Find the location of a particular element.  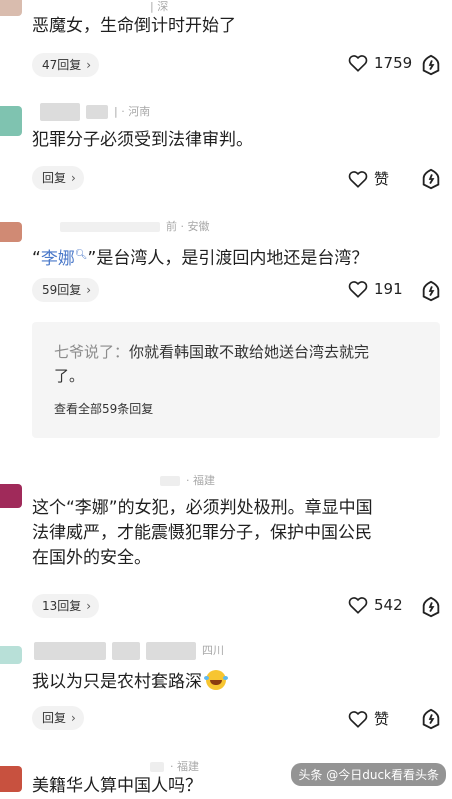

watermark: 头条 @今日duck看看头条 is located at coordinates (368, 774).